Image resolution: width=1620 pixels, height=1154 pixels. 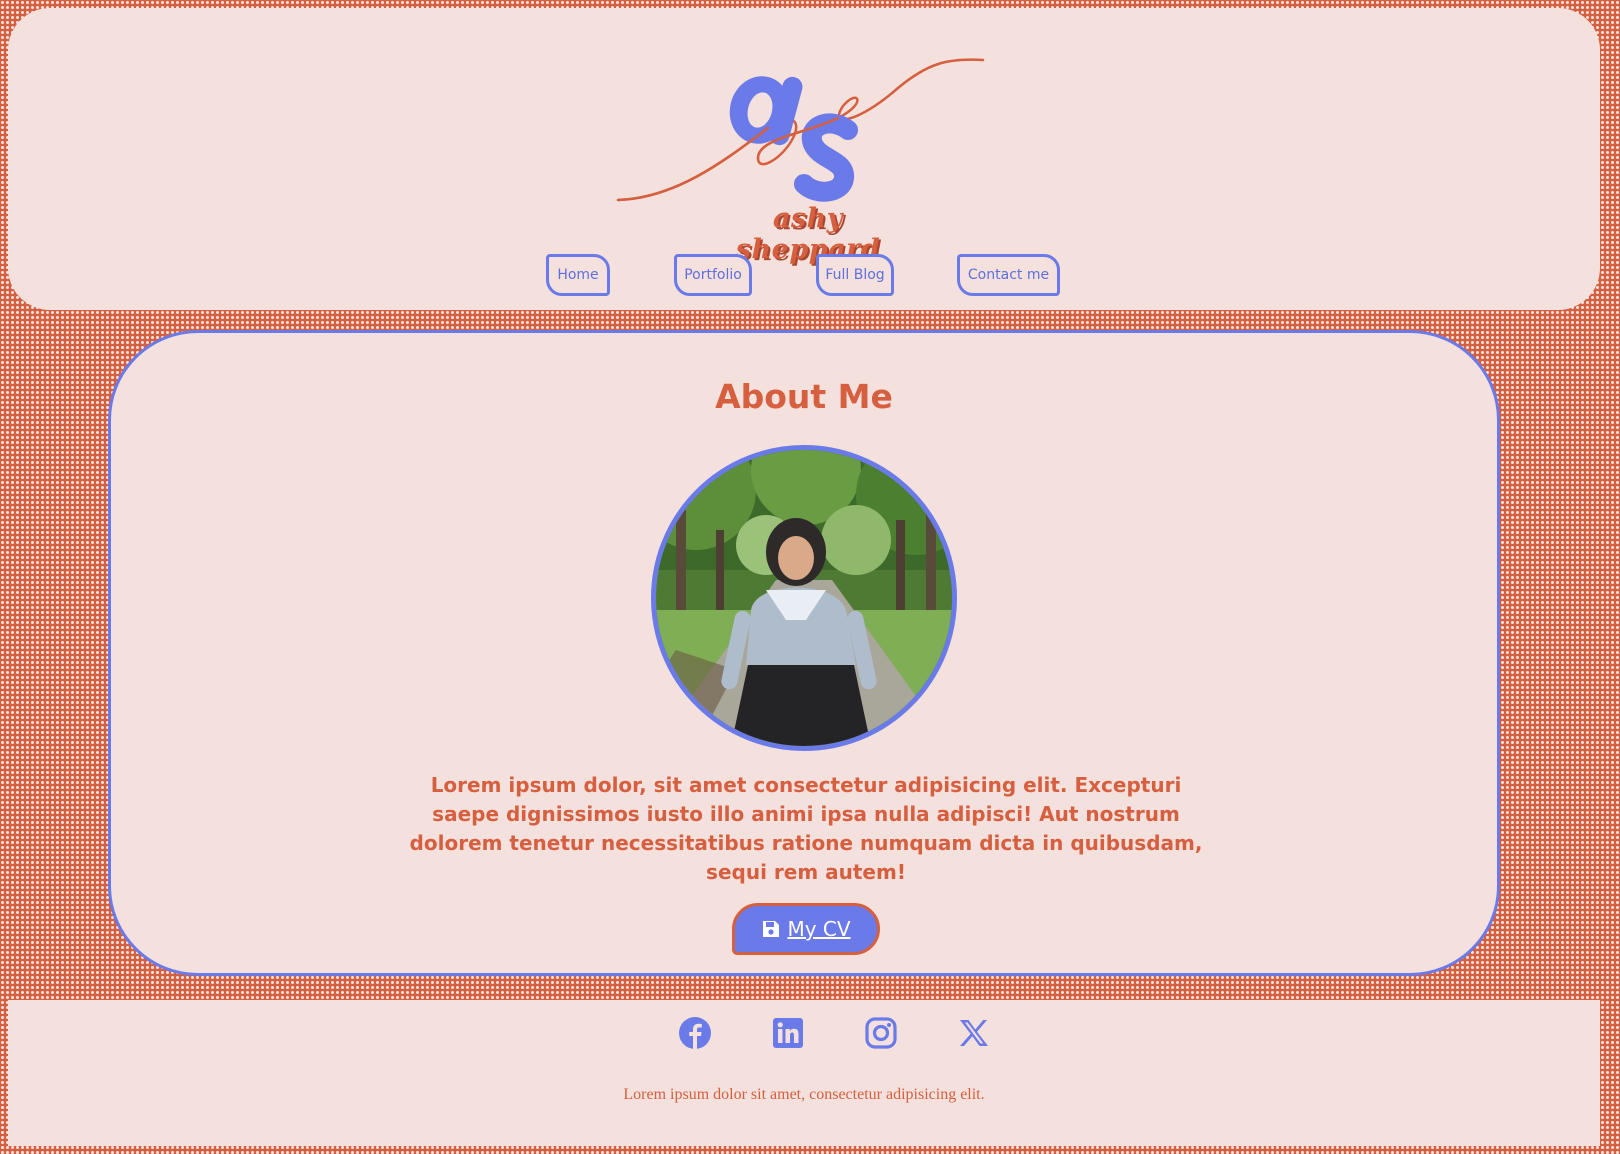 I want to click on nav-home-button: Home, so click(x=578, y=275).